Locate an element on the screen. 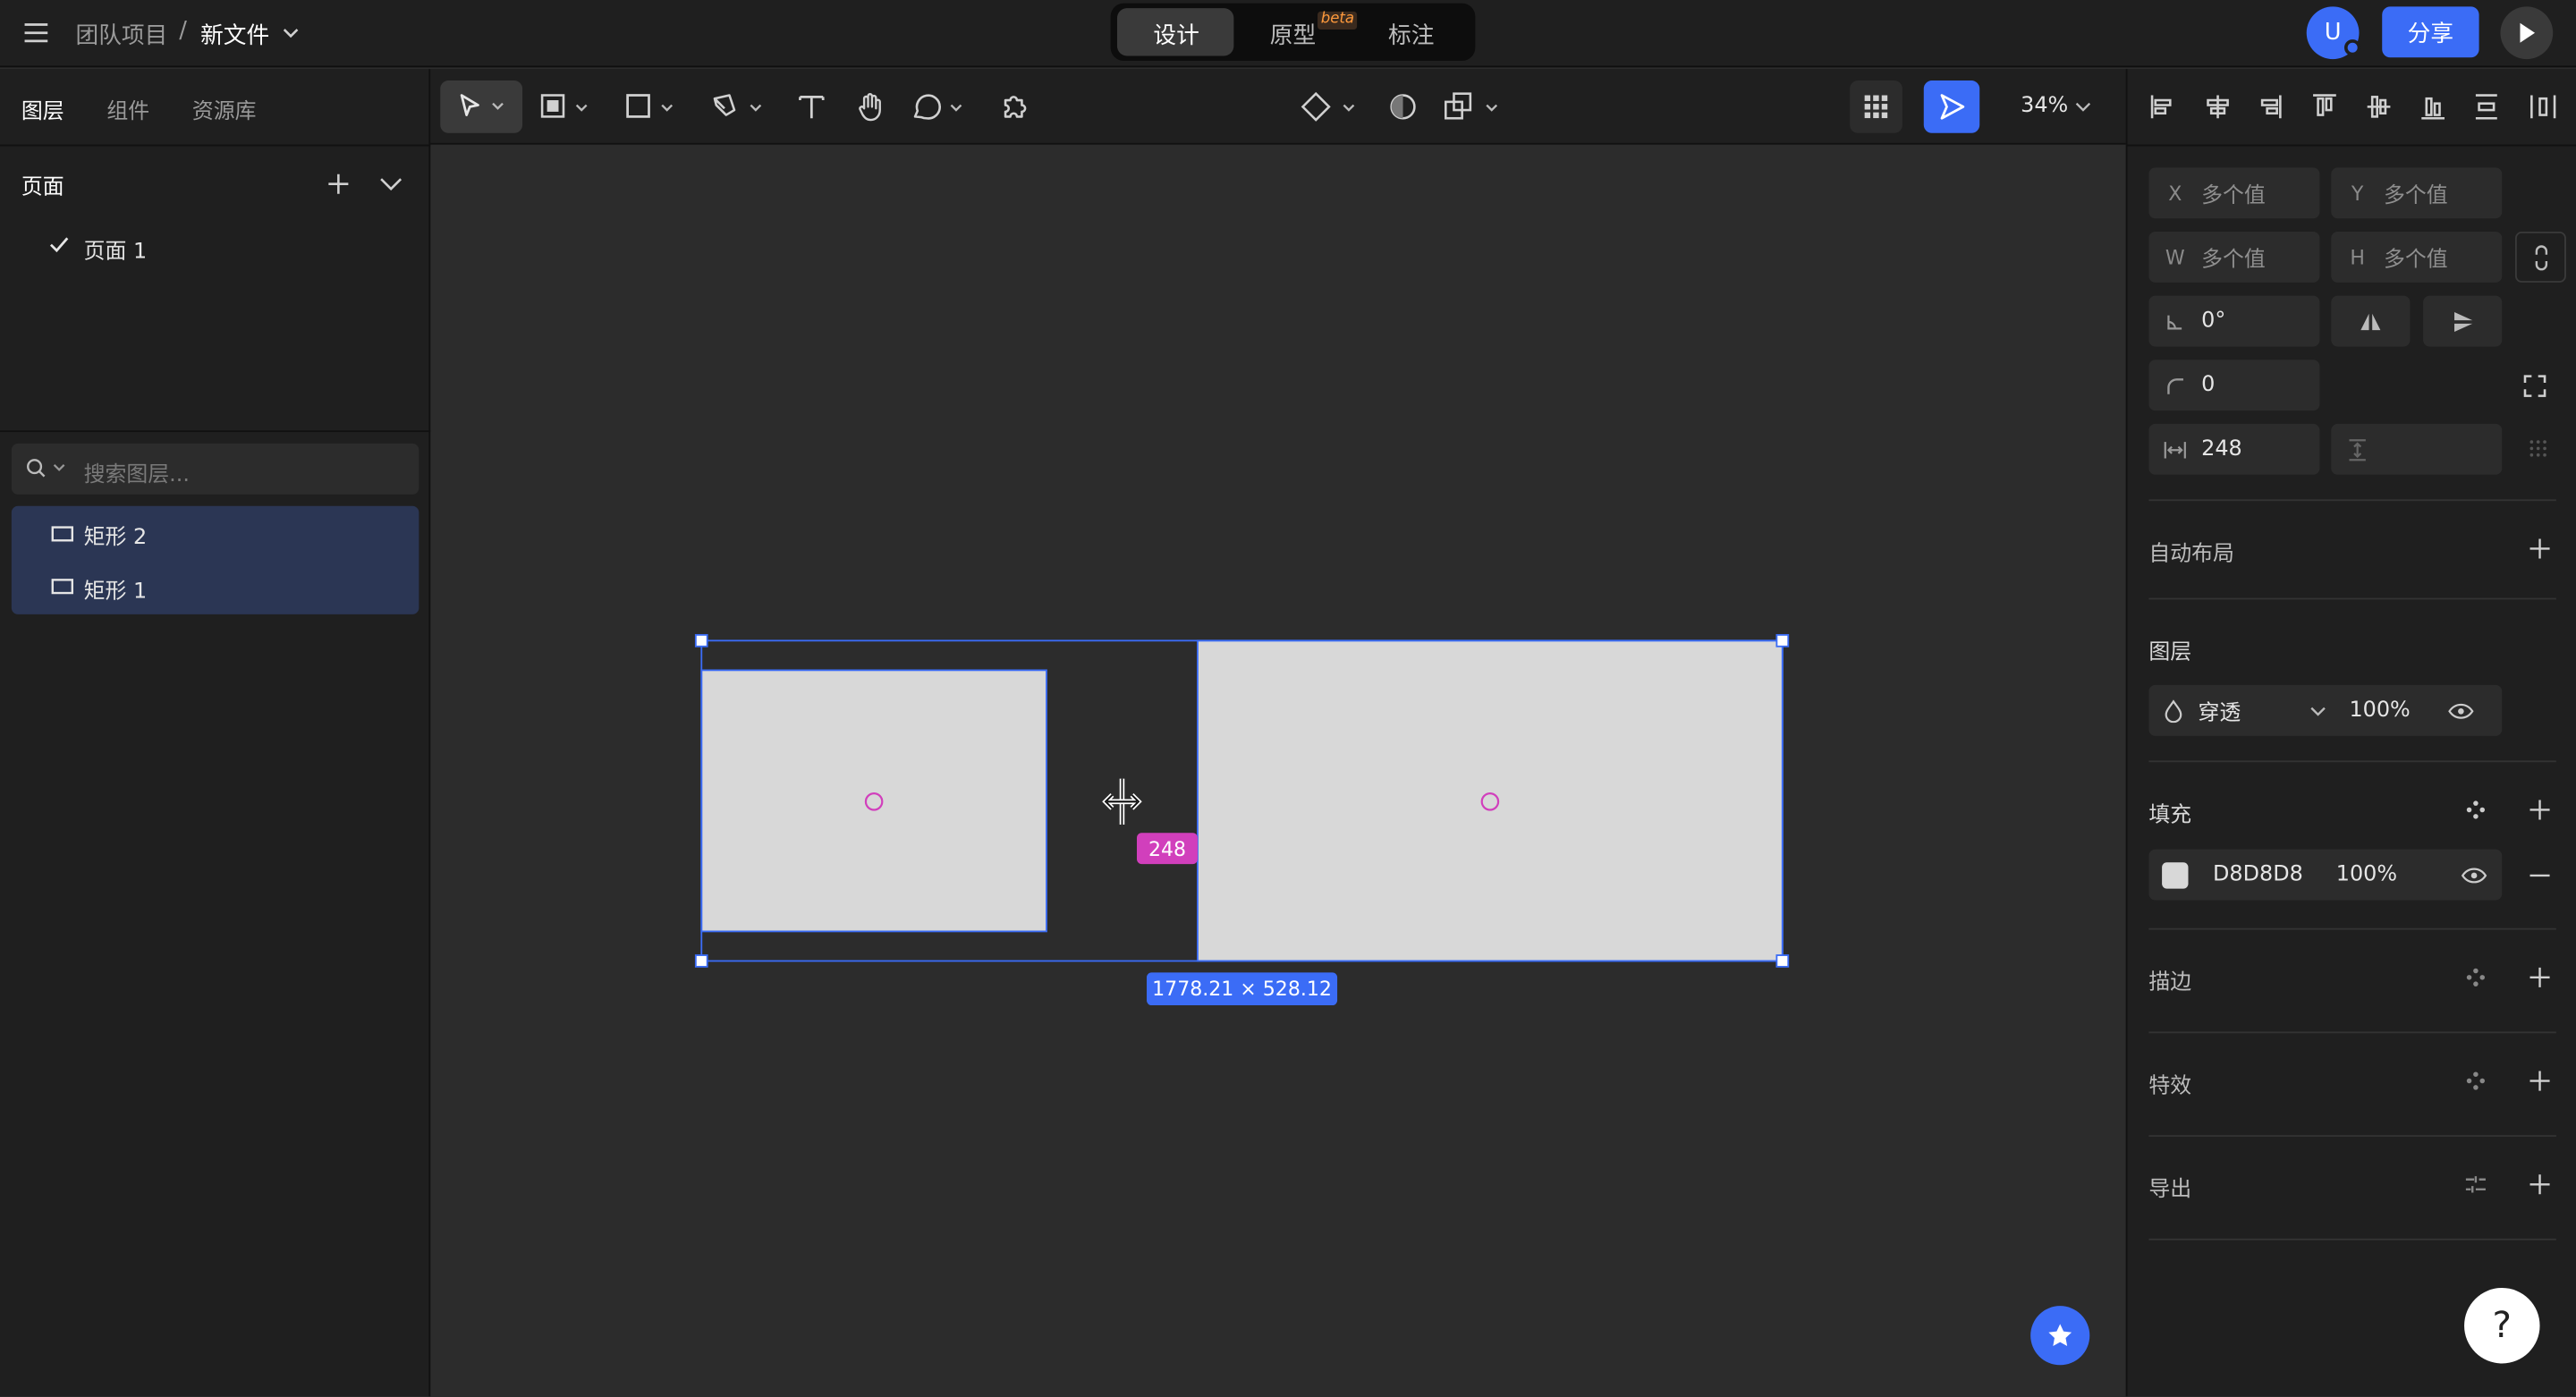 The image size is (2576, 1397). mask-tool-button is located at coordinates (1402, 106).